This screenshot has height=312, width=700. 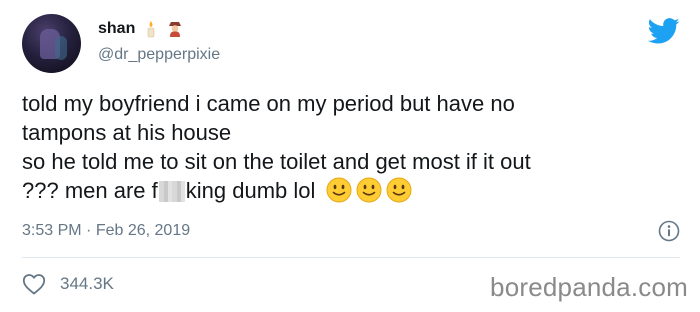 I want to click on tweet-time: 3:53 PM, so click(x=52, y=230).